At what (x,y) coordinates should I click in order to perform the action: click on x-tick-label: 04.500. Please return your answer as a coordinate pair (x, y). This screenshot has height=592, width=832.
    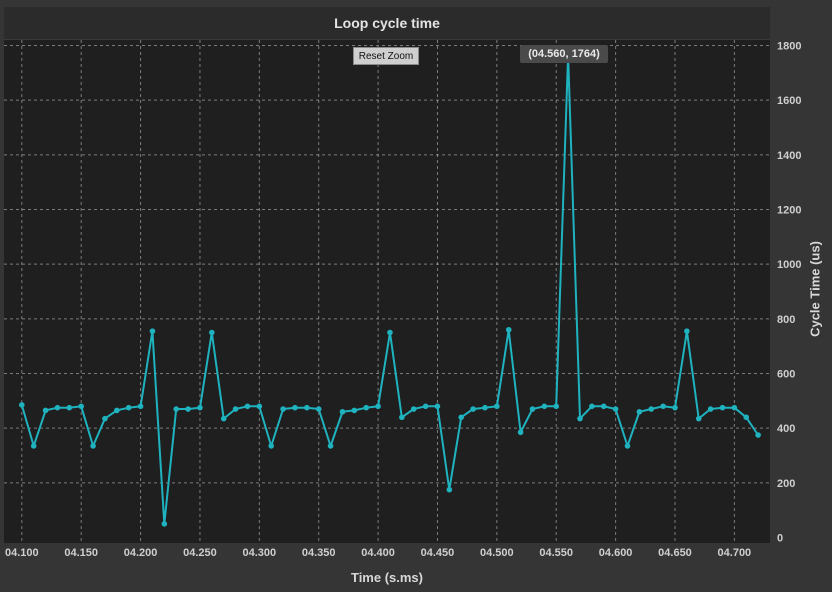
    Looking at the image, I should click on (497, 553).